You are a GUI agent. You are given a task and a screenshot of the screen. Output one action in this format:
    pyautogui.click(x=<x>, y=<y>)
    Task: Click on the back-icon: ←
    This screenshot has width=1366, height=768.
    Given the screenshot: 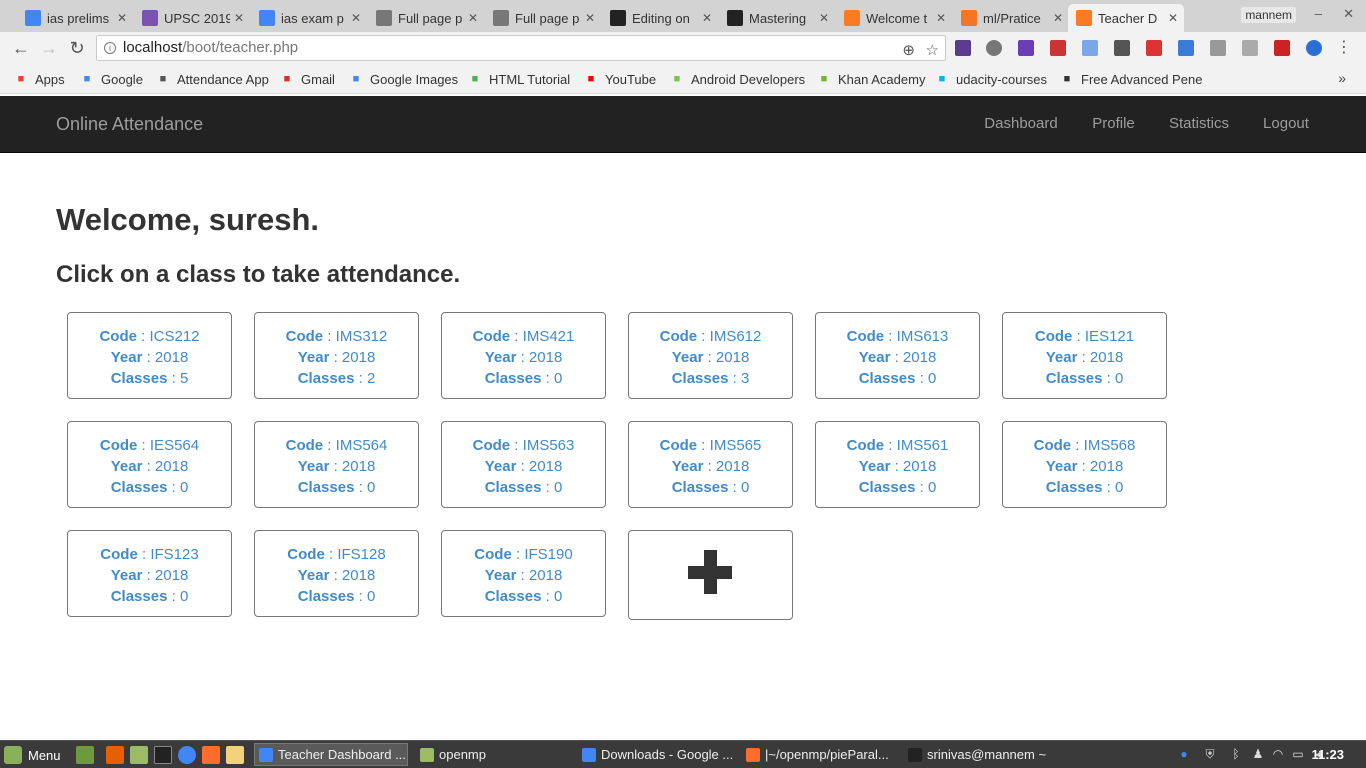 What is the action you would take?
    pyautogui.click(x=21, y=48)
    